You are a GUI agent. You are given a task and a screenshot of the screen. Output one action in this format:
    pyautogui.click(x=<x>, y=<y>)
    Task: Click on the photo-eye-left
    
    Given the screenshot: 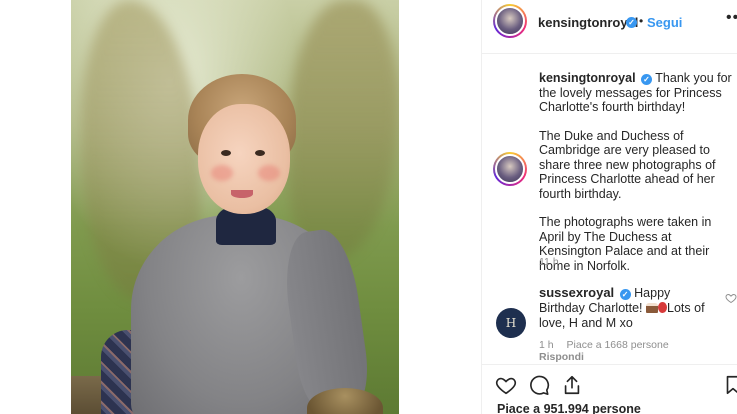 What is the action you would take?
    pyautogui.click(x=226, y=153)
    